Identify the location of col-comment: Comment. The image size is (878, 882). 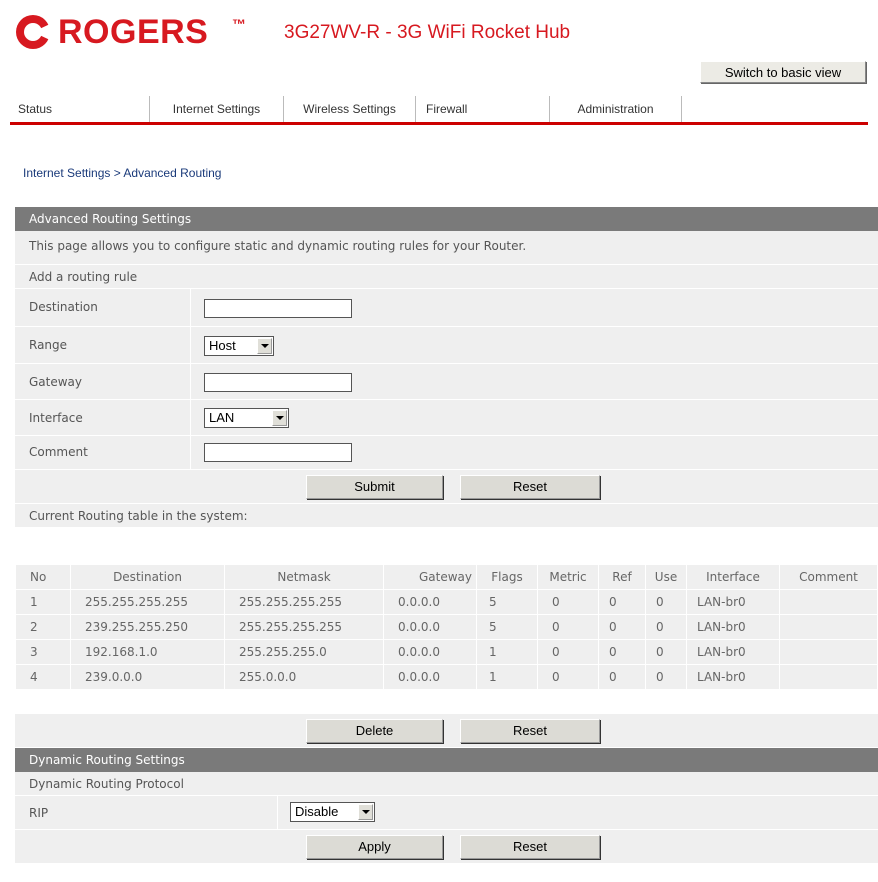
(828, 577).